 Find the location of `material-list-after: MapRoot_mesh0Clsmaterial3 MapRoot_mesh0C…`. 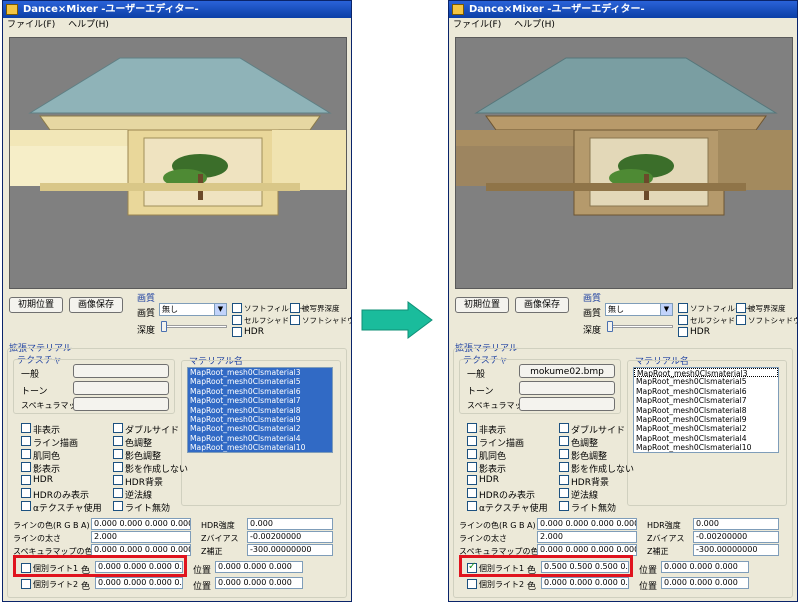

material-list-after: MapRoot_mesh0Clsmaterial3 MapRoot_mesh0C… is located at coordinates (706, 410).